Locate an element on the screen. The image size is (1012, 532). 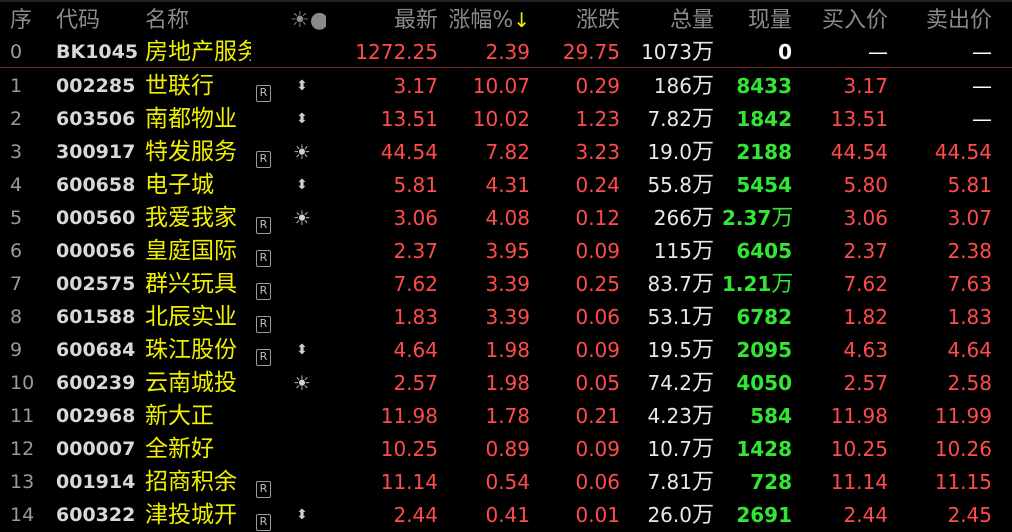
stock-code: 001914 is located at coordinates (96, 482).